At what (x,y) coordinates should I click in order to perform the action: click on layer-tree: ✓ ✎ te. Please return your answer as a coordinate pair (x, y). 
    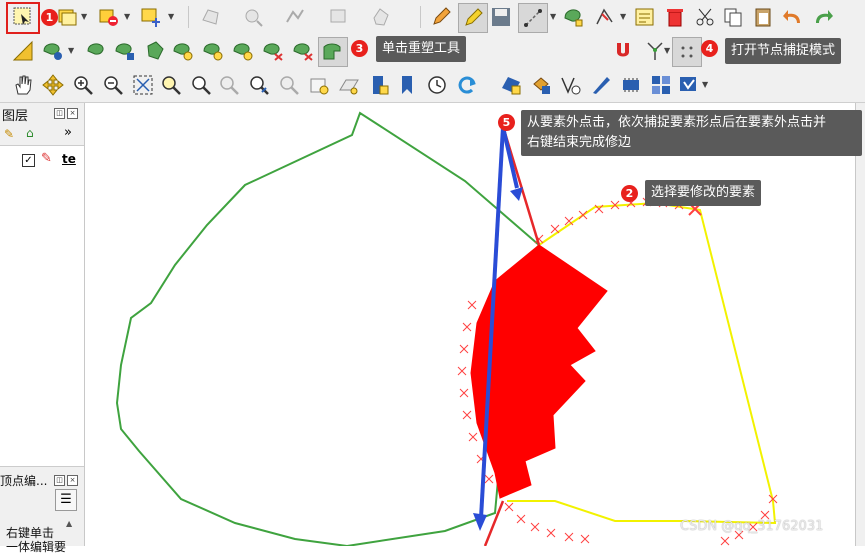
    Looking at the image, I should click on (42, 306).